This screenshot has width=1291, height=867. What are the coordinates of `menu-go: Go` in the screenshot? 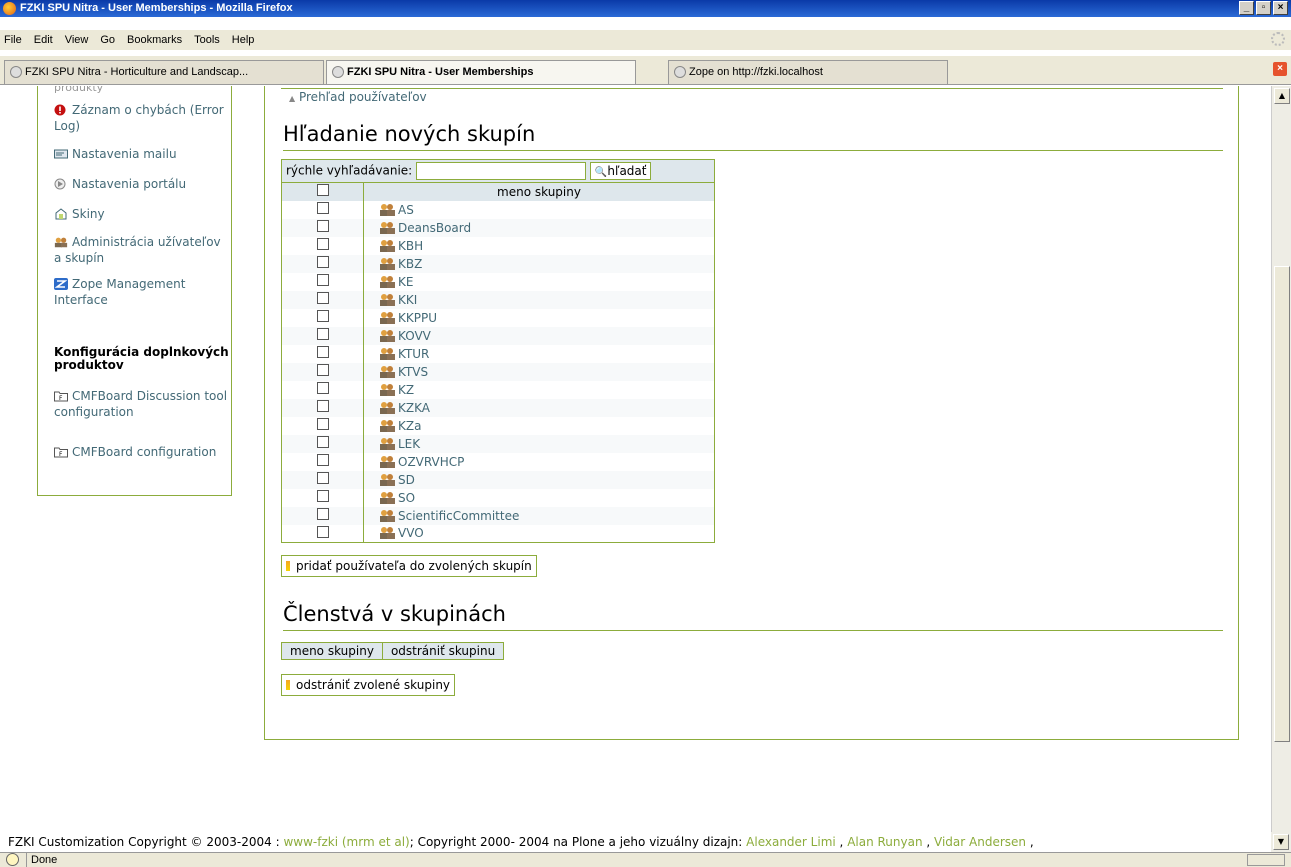 It's located at (107, 40).